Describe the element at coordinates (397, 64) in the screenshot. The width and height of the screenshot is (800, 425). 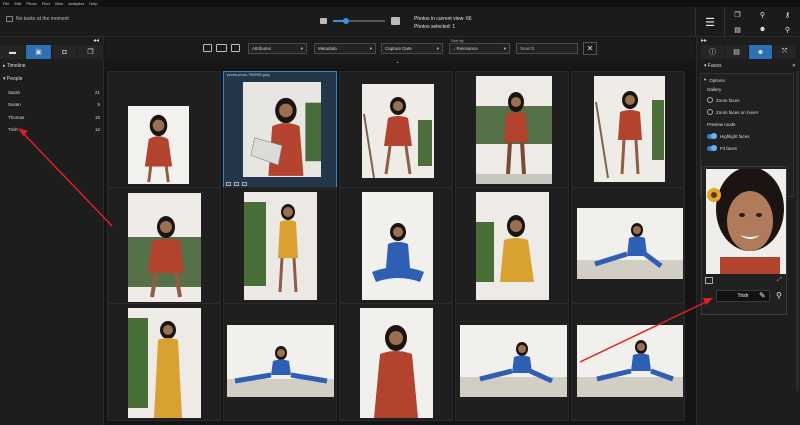
I see `chevron-up-icon: ⌃` at that location.